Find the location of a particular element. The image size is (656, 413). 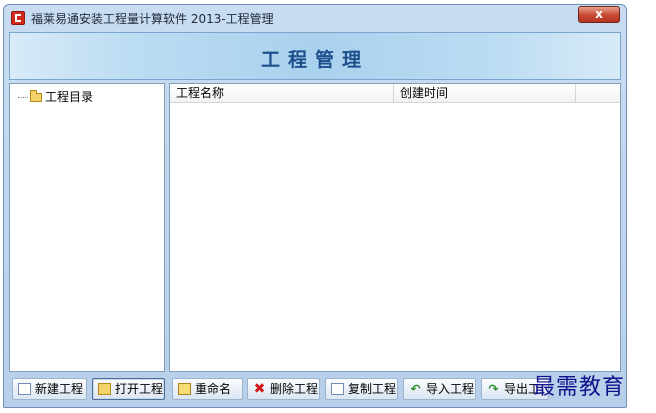

new-project-button: 新建工程 is located at coordinates (49, 389).